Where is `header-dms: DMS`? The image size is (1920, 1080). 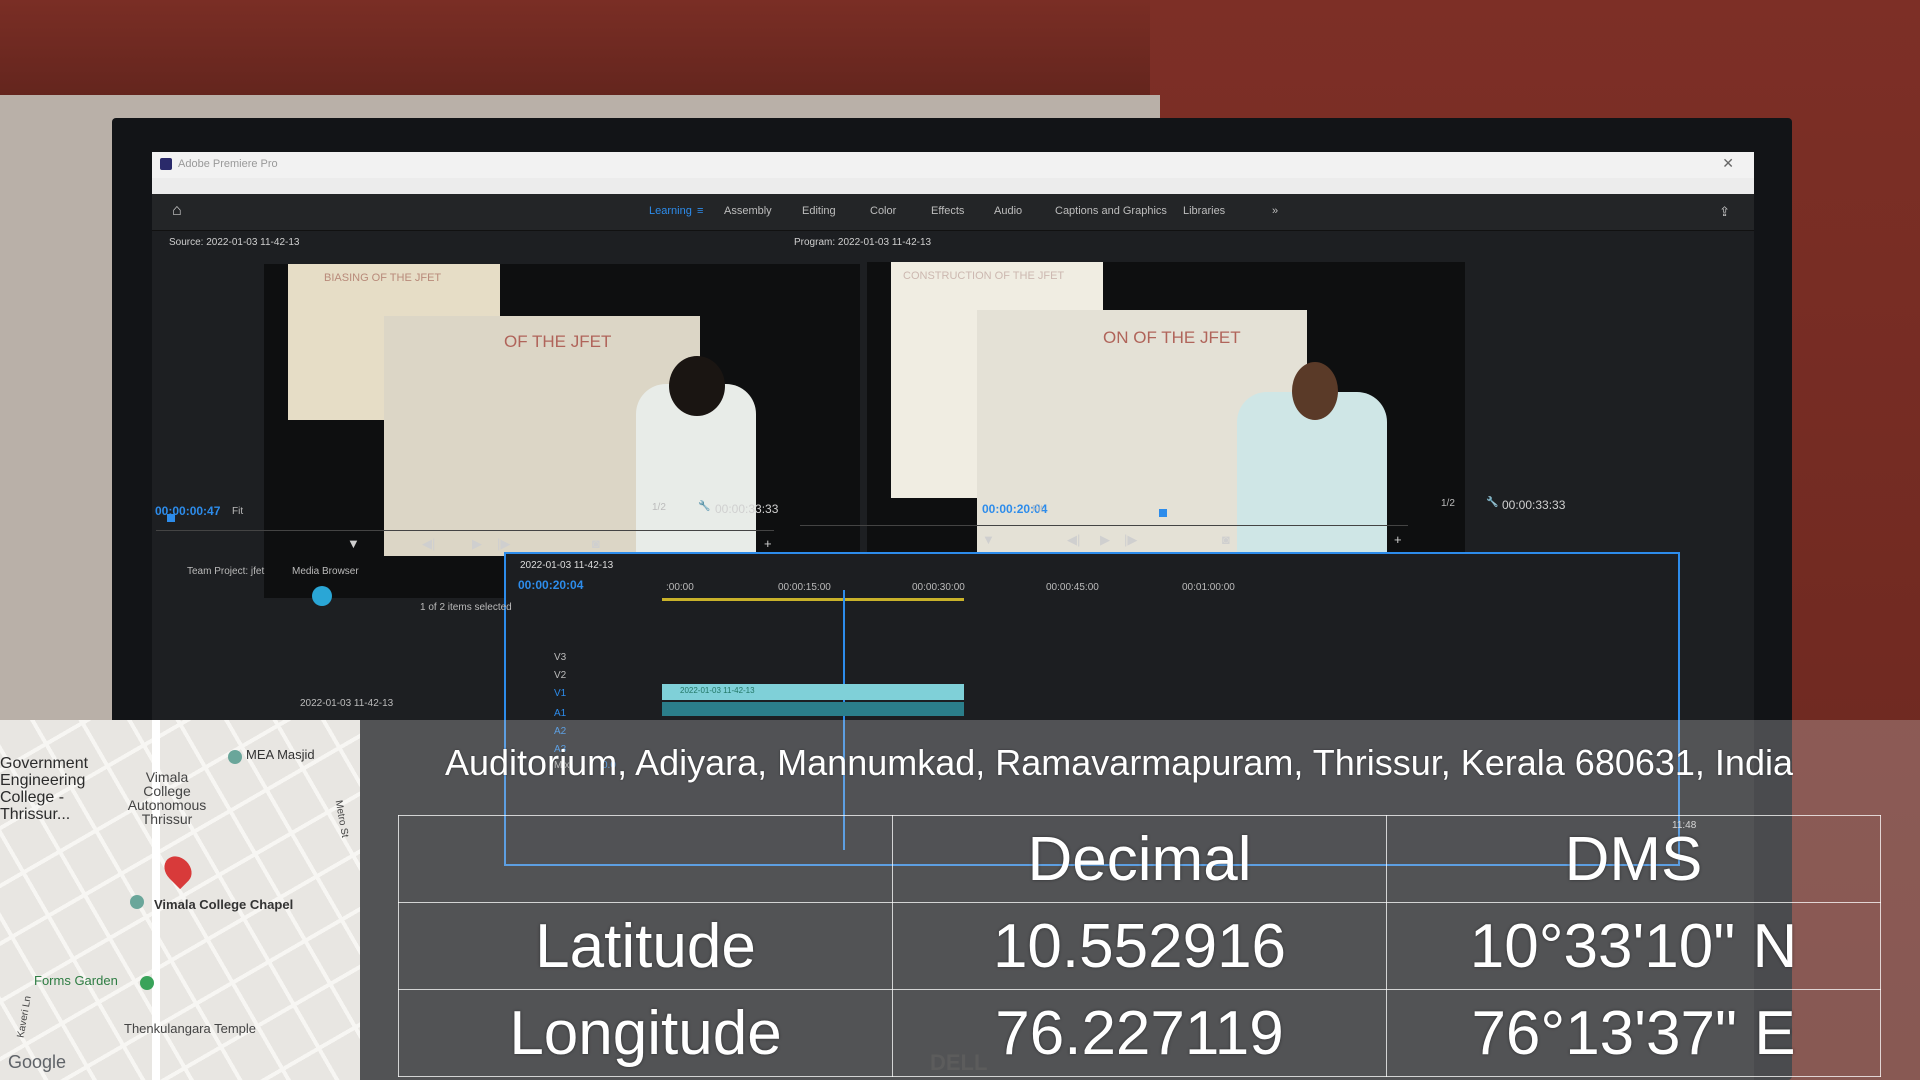 header-dms: DMS is located at coordinates (1633, 859).